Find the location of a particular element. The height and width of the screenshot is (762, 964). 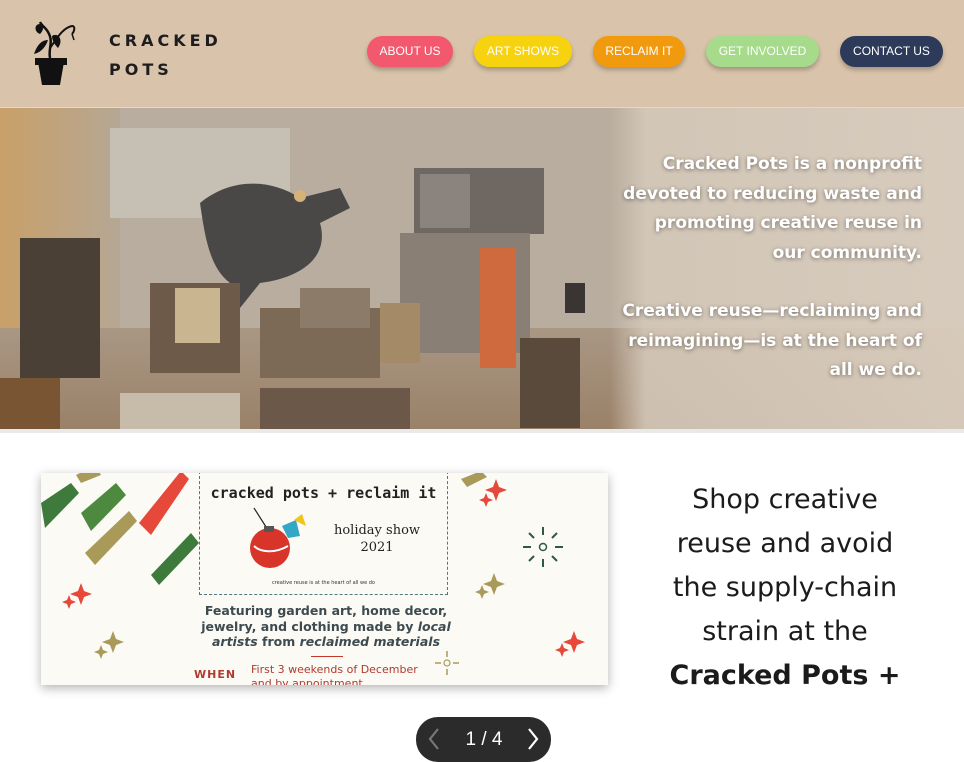

brand-line-2: POTS is located at coordinates (141, 69).